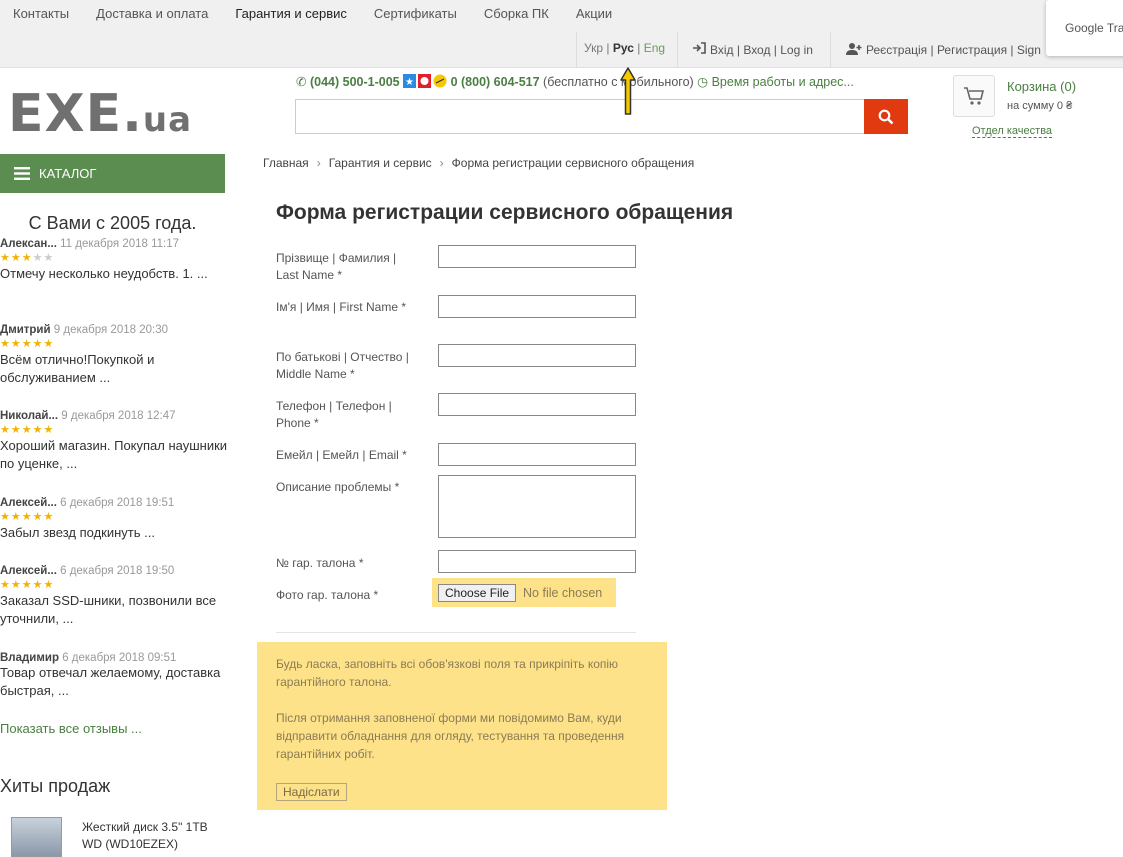 The width and height of the screenshot is (1123, 857). I want to click on email-label: Емейл | Емейл | Email *, so click(341, 455).